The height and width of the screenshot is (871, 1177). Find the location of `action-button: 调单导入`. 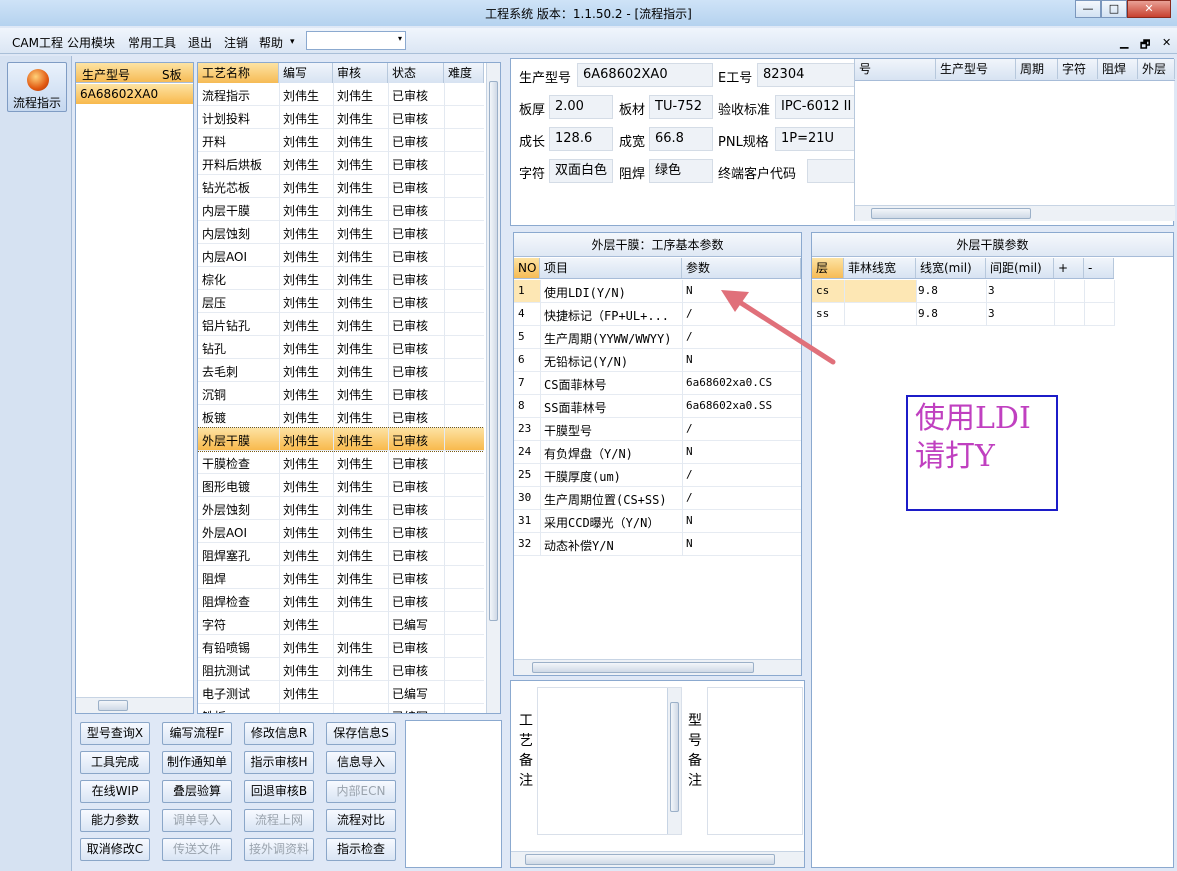

action-button: 调单导入 is located at coordinates (197, 820).